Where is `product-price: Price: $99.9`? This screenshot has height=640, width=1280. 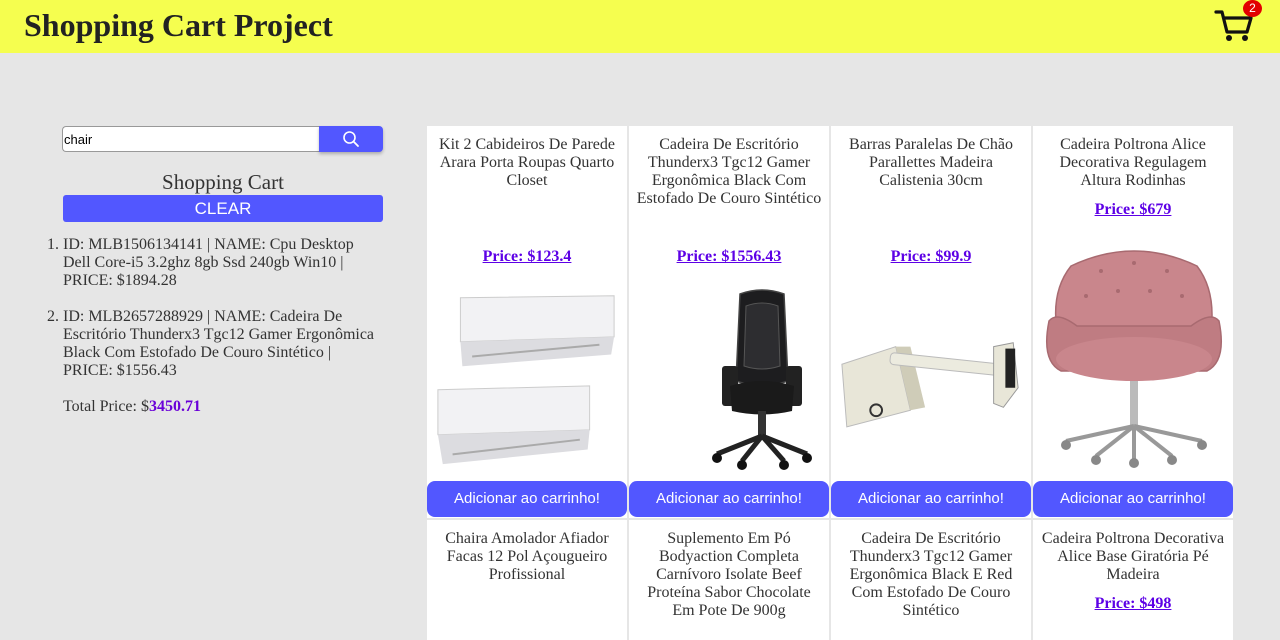 product-price: Price: $99.9 is located at coordinates (931, 257).